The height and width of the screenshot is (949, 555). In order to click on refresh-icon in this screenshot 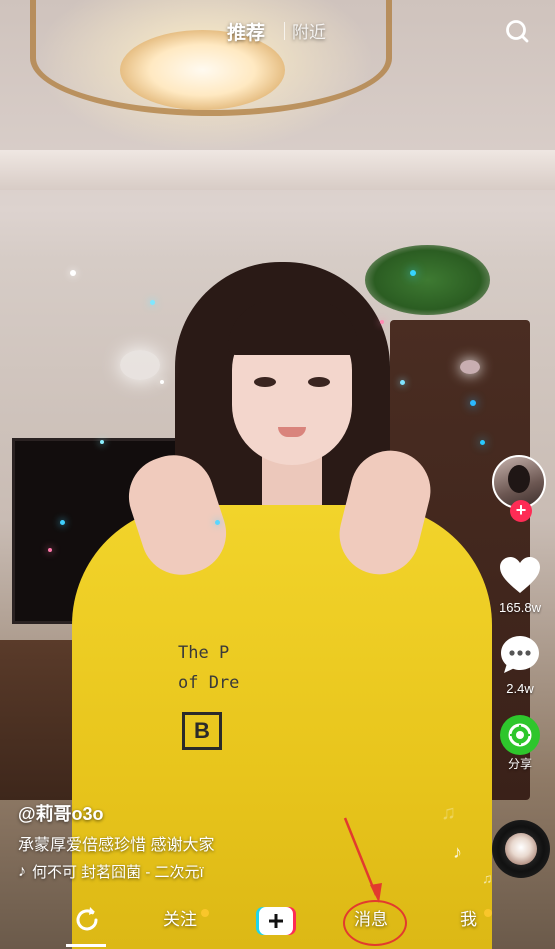, I will do `click(87, 920)`.